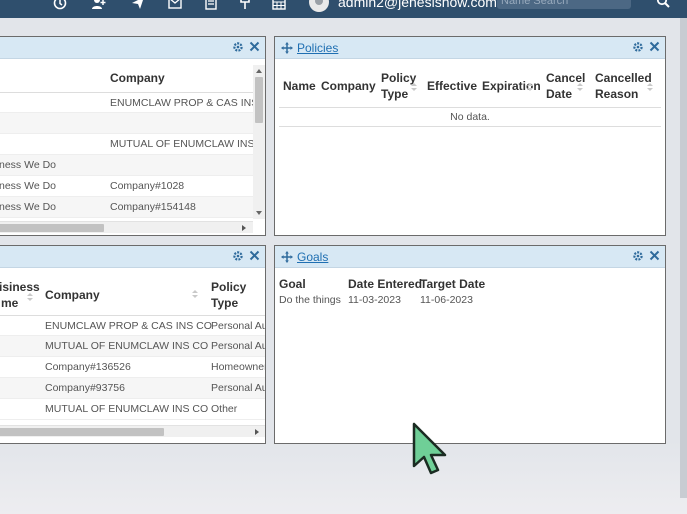  I want to click on calendar-icon, so click(279, 5).